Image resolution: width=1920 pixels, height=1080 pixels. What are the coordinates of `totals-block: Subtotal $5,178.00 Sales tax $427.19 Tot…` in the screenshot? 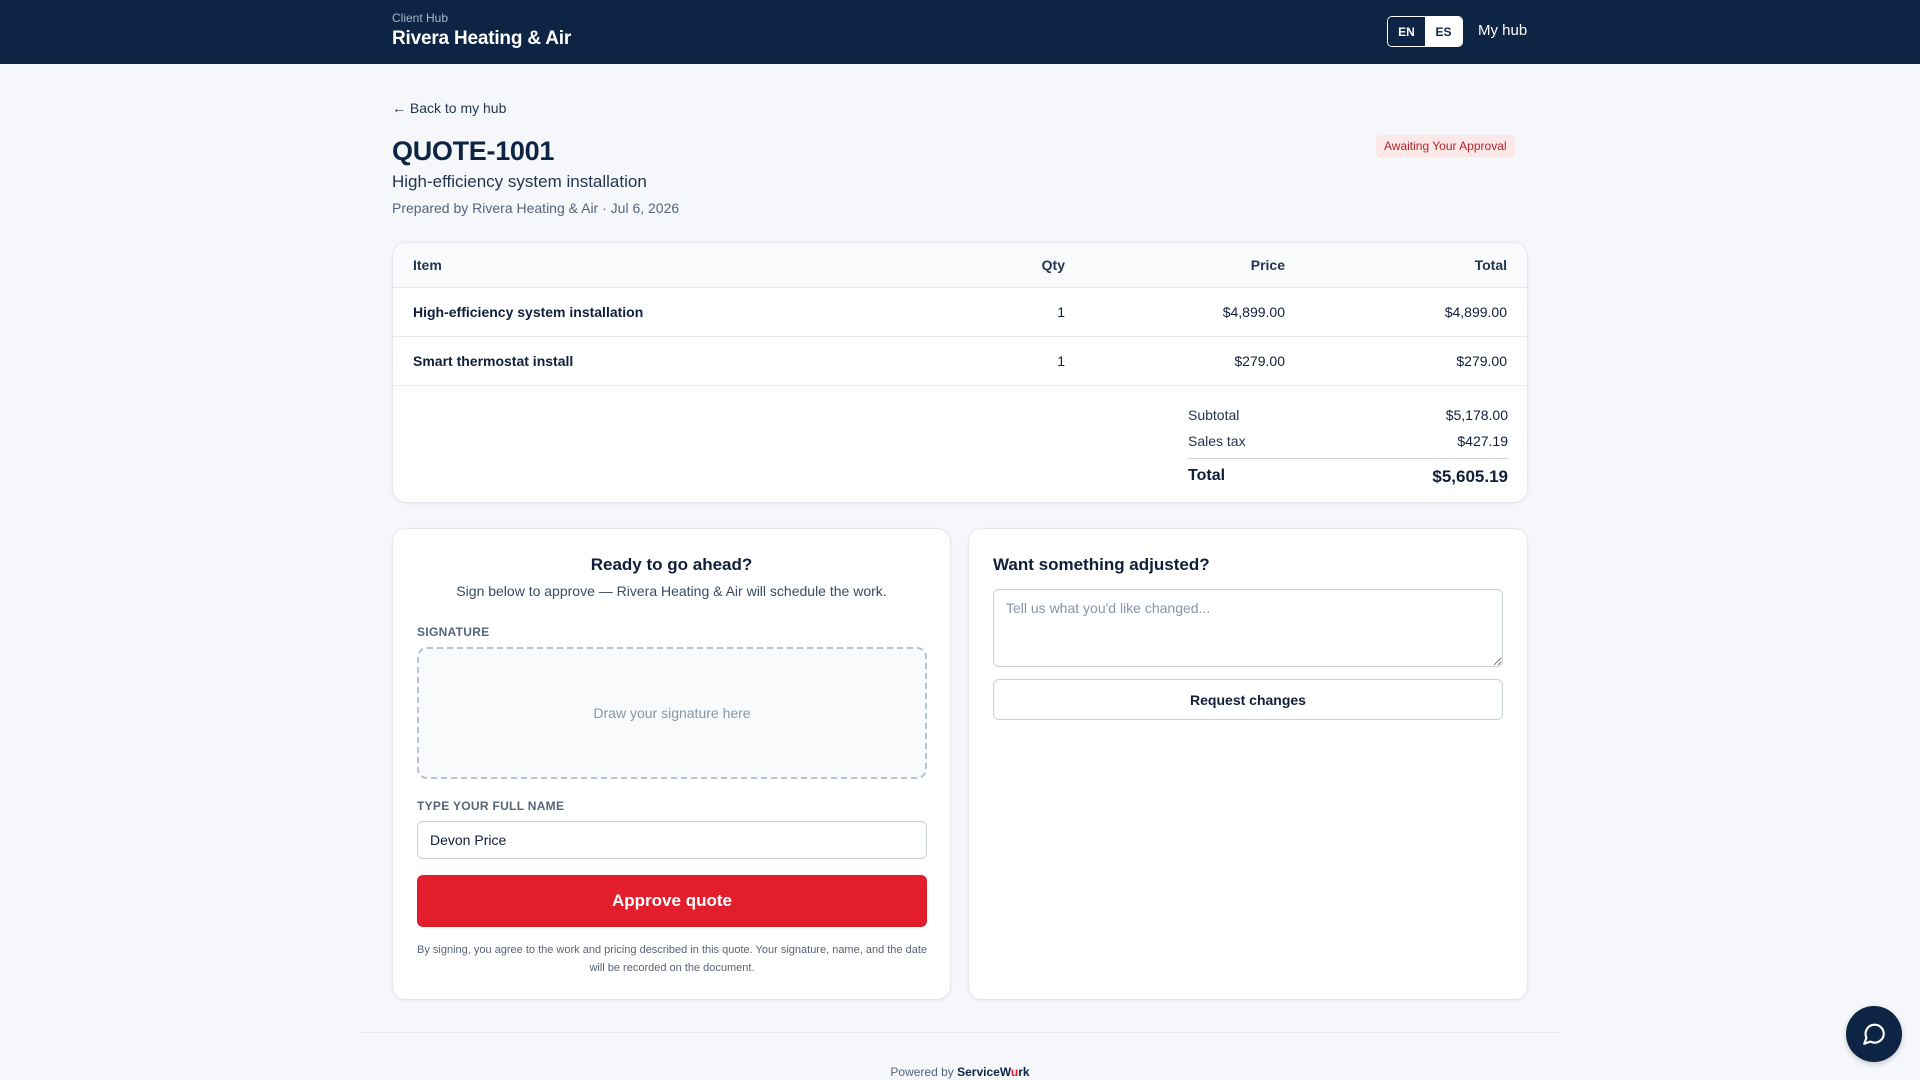 It's located at (1348, 444).